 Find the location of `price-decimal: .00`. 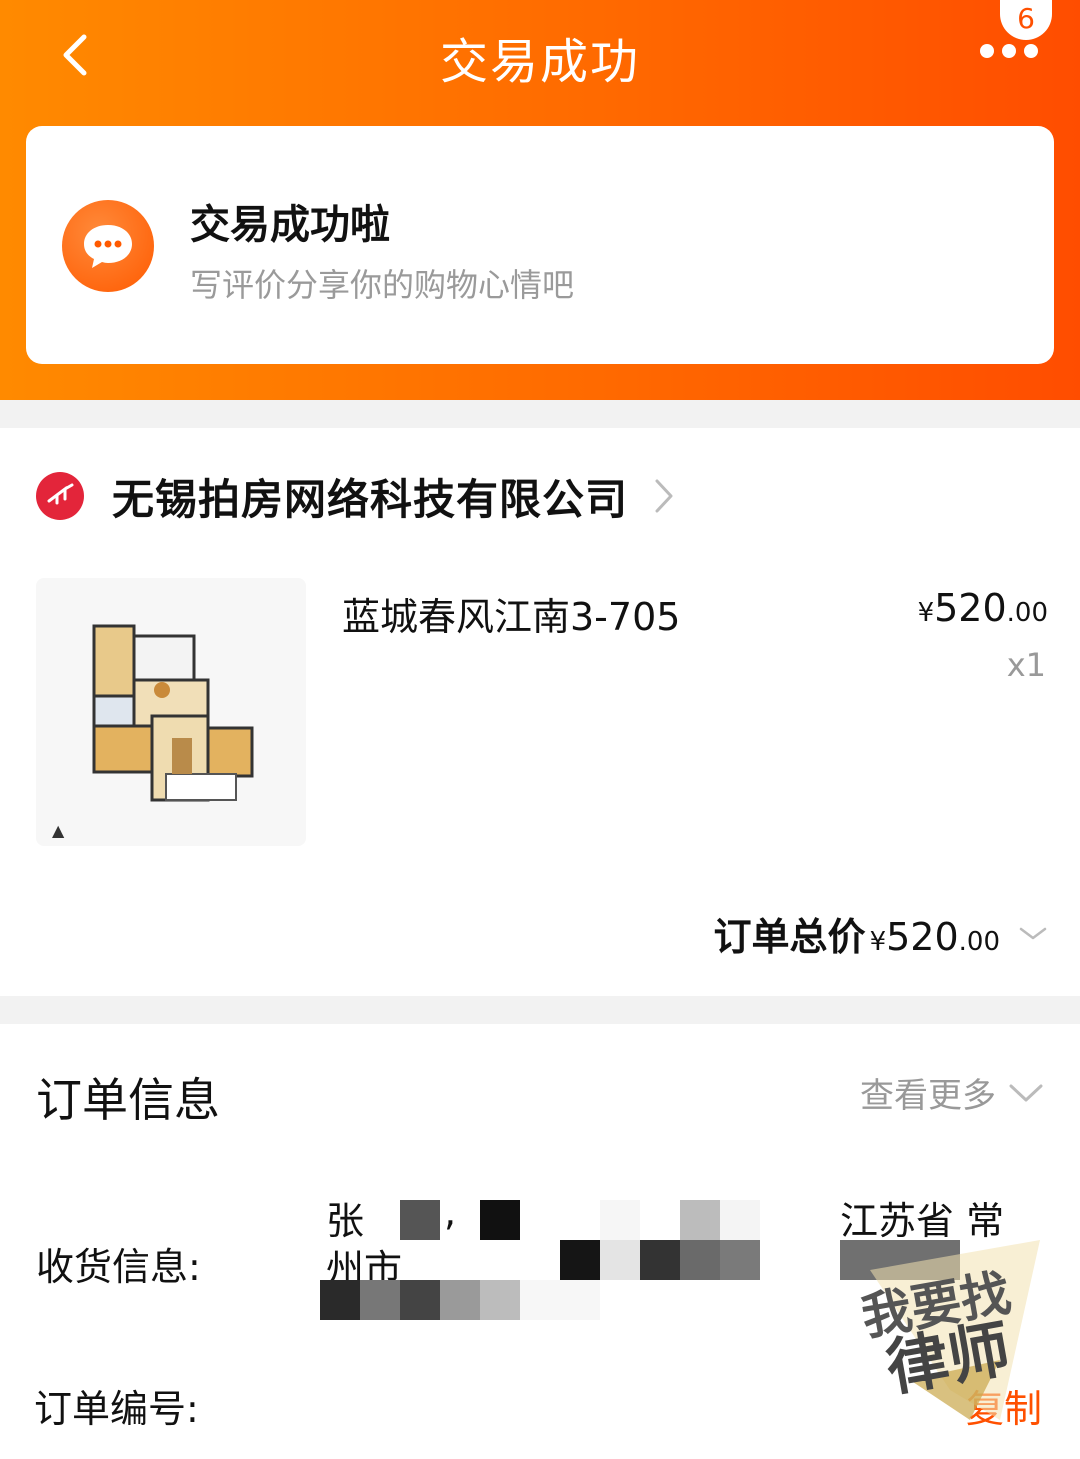

price-decimal: .00 is located at coordinates (1027, 613).